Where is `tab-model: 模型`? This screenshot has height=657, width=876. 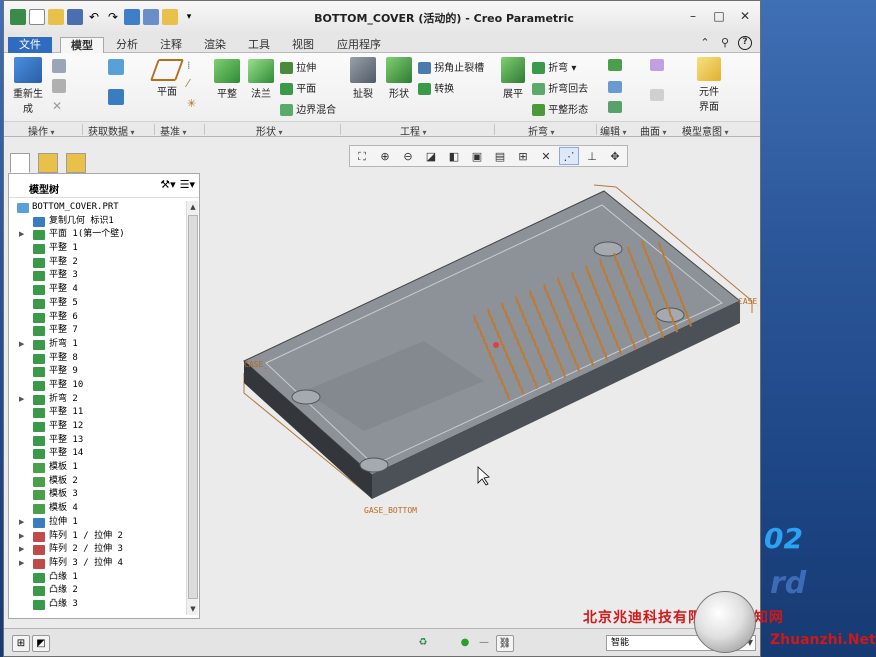 tab-model: 模型 is located at coordinates (82, 45).